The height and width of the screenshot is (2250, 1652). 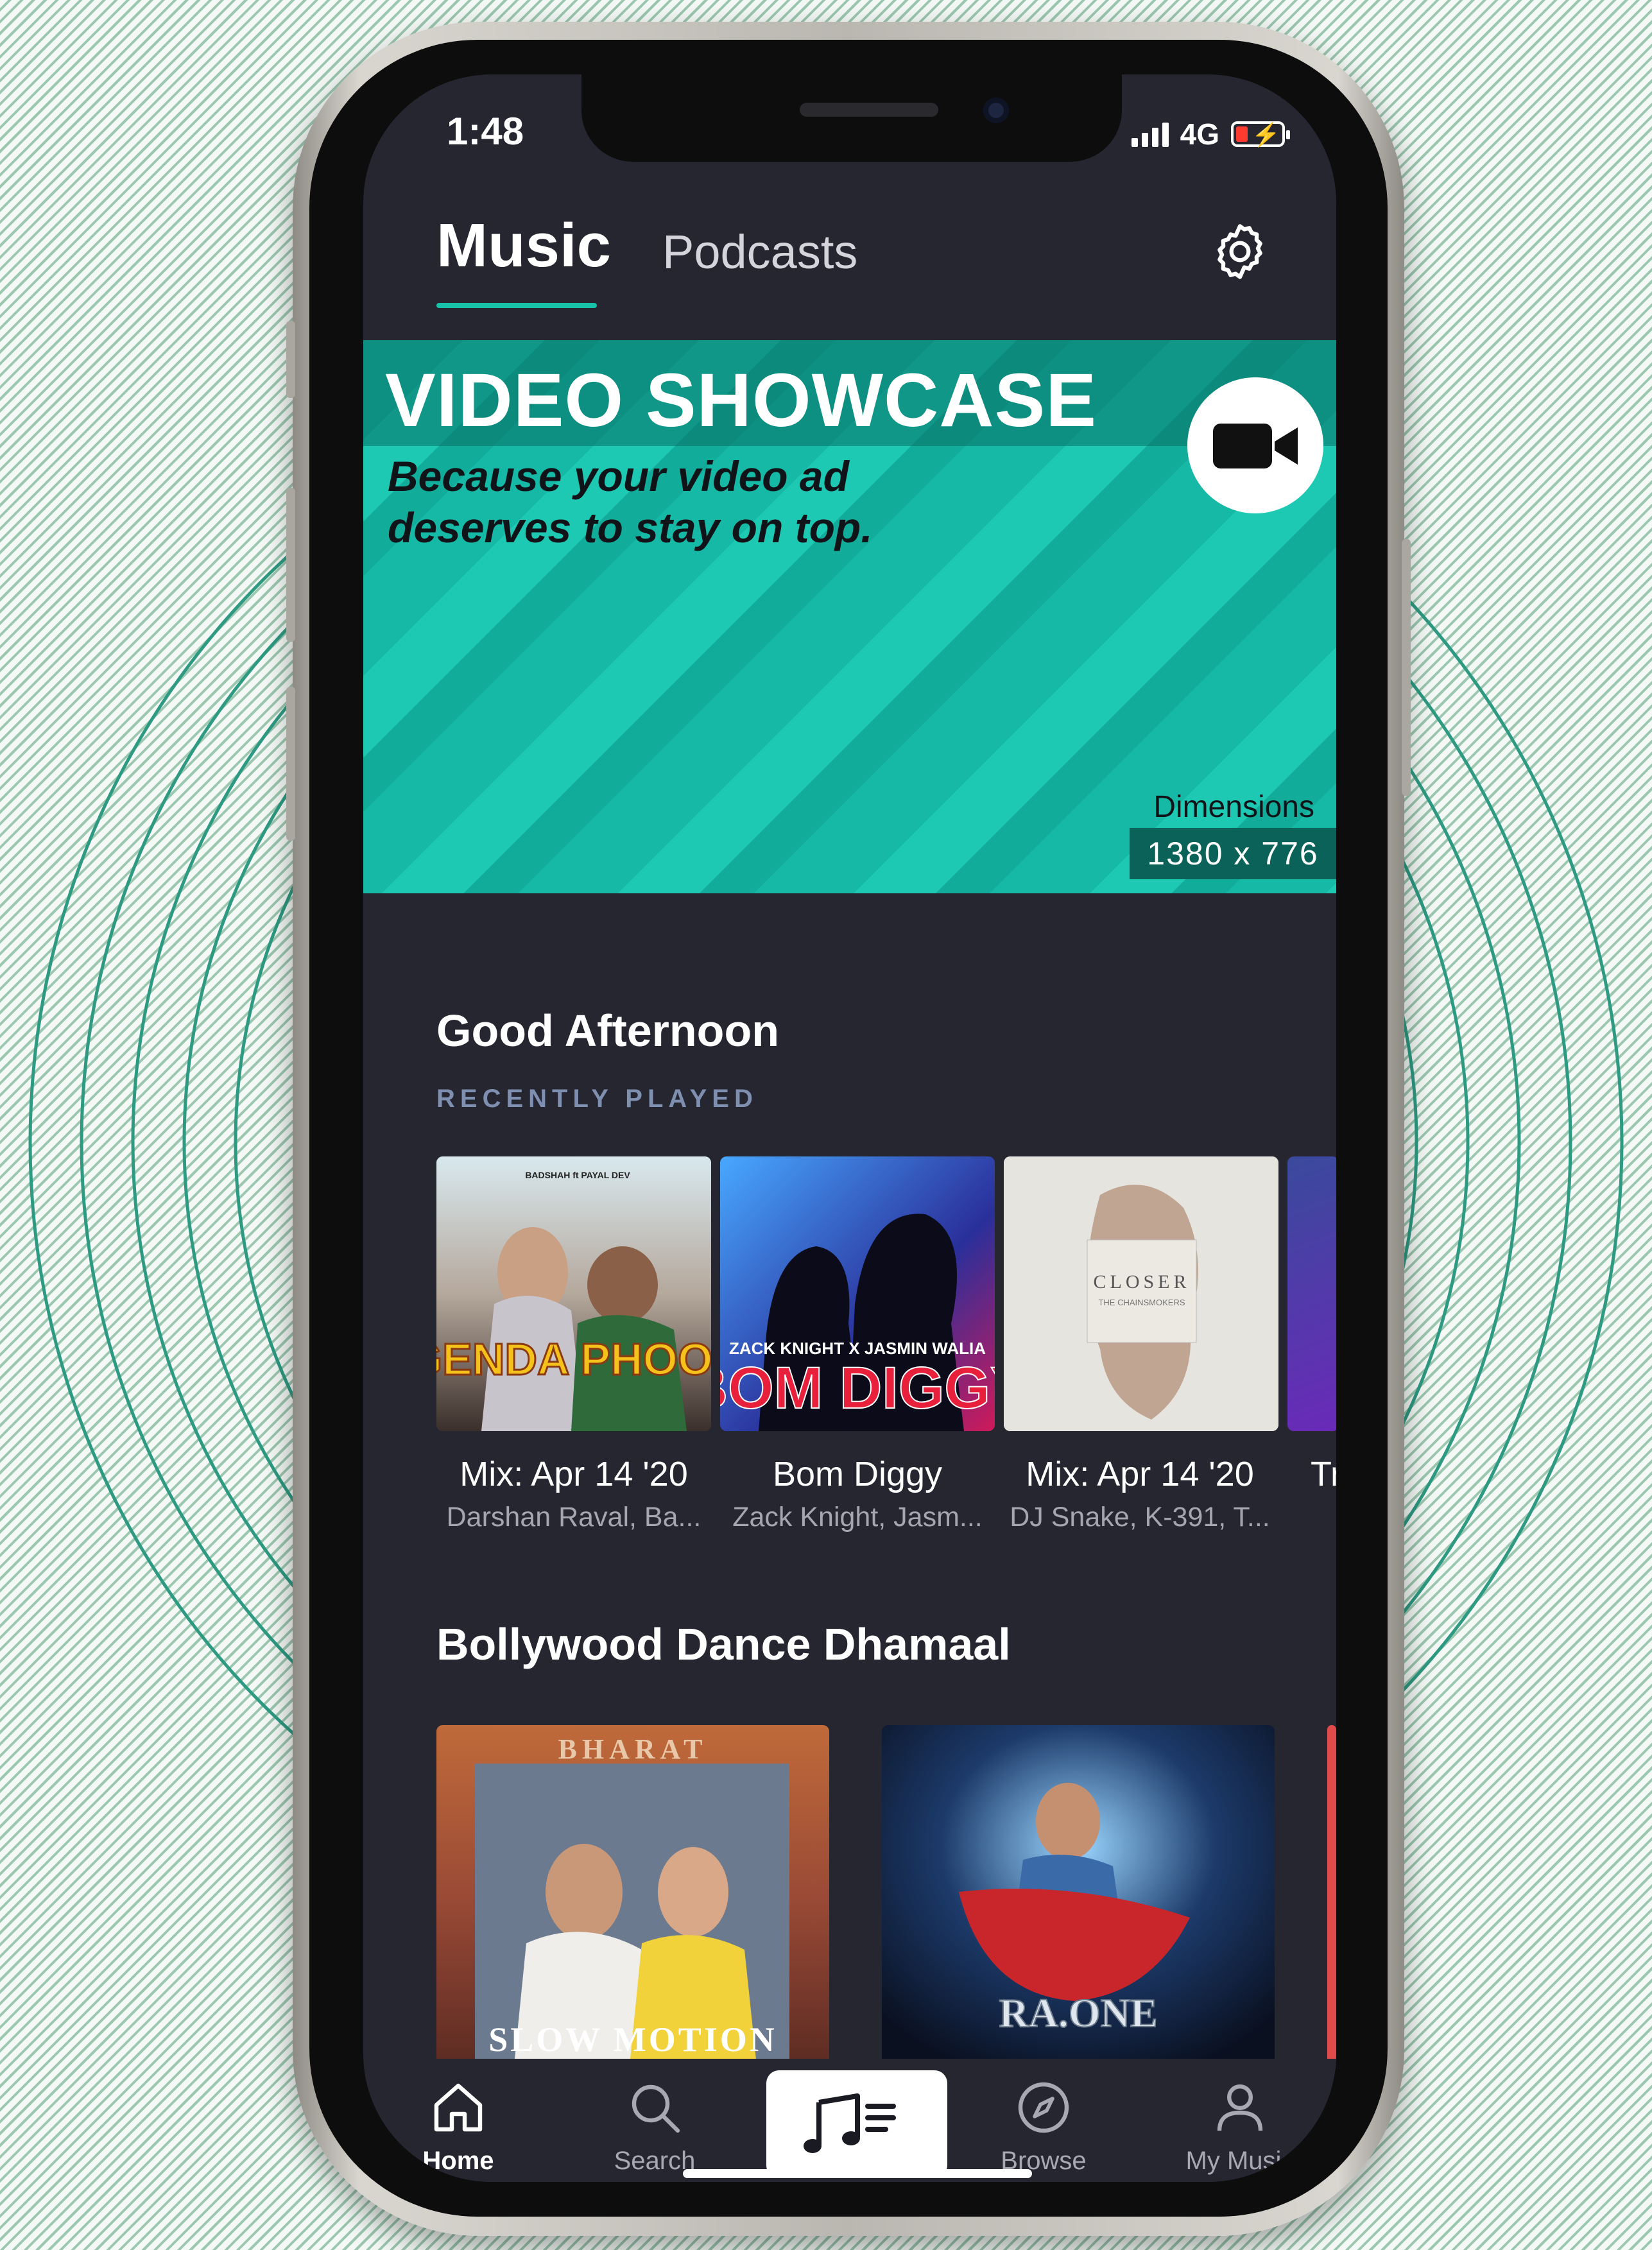 What do you see at coordinates (1255, 445) in the screenshot?
I see `video-camera-icon` at bounding box center [1255, 445].